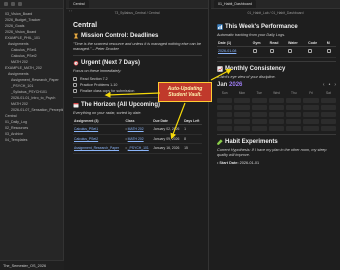 The image size is (340, 270). I want to click on calendar-month-label: Jan 2026, so click(230, 84).